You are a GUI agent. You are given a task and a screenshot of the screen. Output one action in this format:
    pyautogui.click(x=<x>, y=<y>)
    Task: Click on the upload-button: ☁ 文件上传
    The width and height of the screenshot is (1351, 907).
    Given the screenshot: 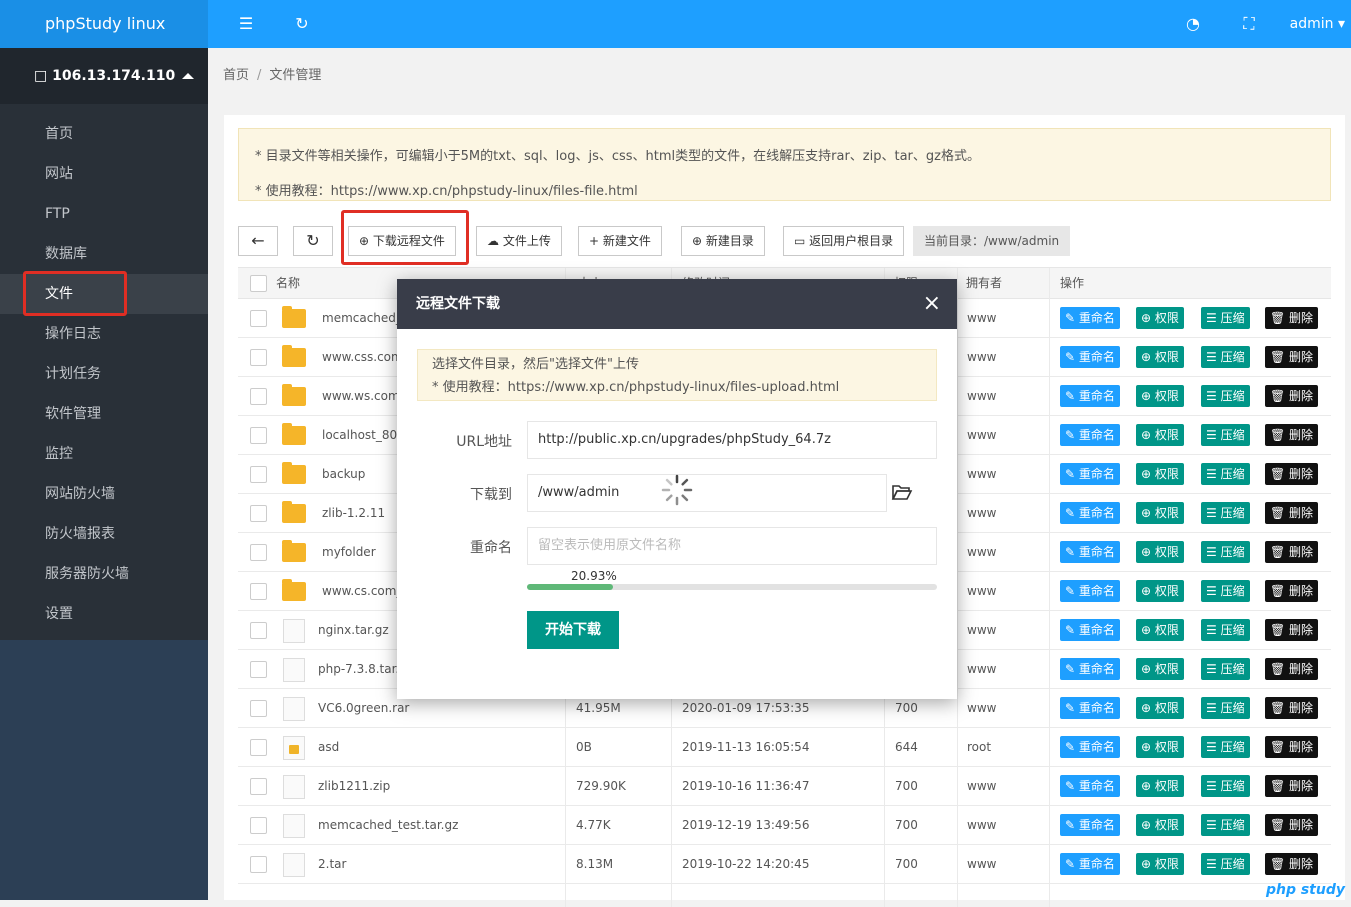 What is the action you would take?
    pyautogui.click(x=519, y=241)
    